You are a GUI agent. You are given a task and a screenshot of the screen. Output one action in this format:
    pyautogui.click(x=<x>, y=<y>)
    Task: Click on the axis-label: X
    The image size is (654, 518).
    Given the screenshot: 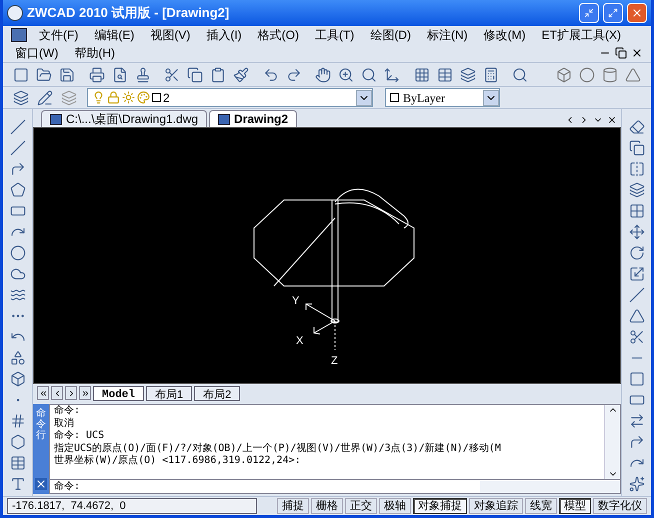 What is the action you would take?
    pyautogui.click(x=300, y=341)
    